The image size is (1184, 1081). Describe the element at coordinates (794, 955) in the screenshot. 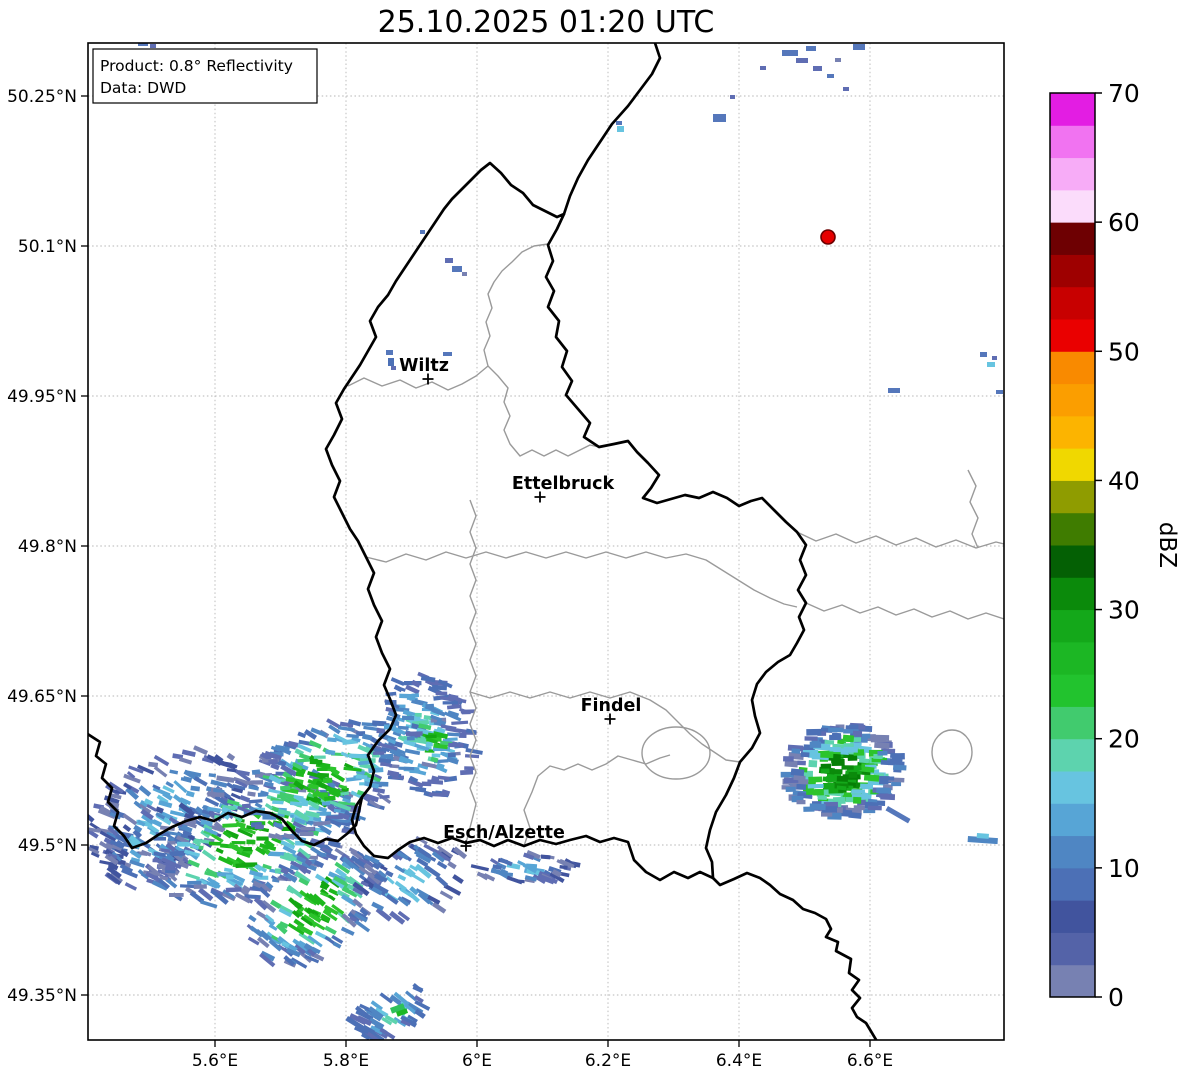

I see `france-germany-border` at that location.